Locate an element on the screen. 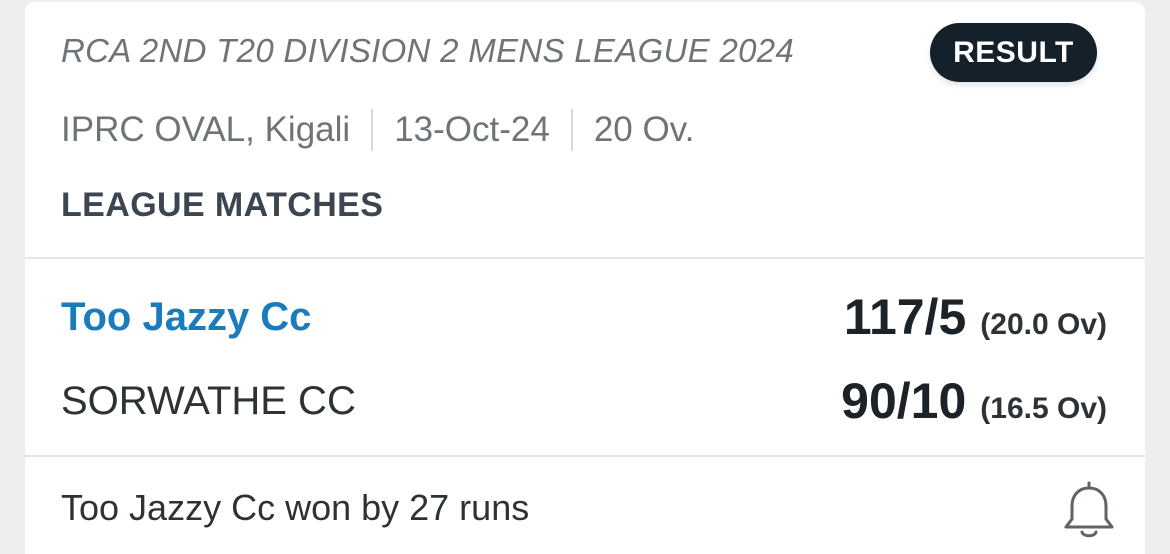  format-text: 20 Ov. is located at coordinates (644, 129).